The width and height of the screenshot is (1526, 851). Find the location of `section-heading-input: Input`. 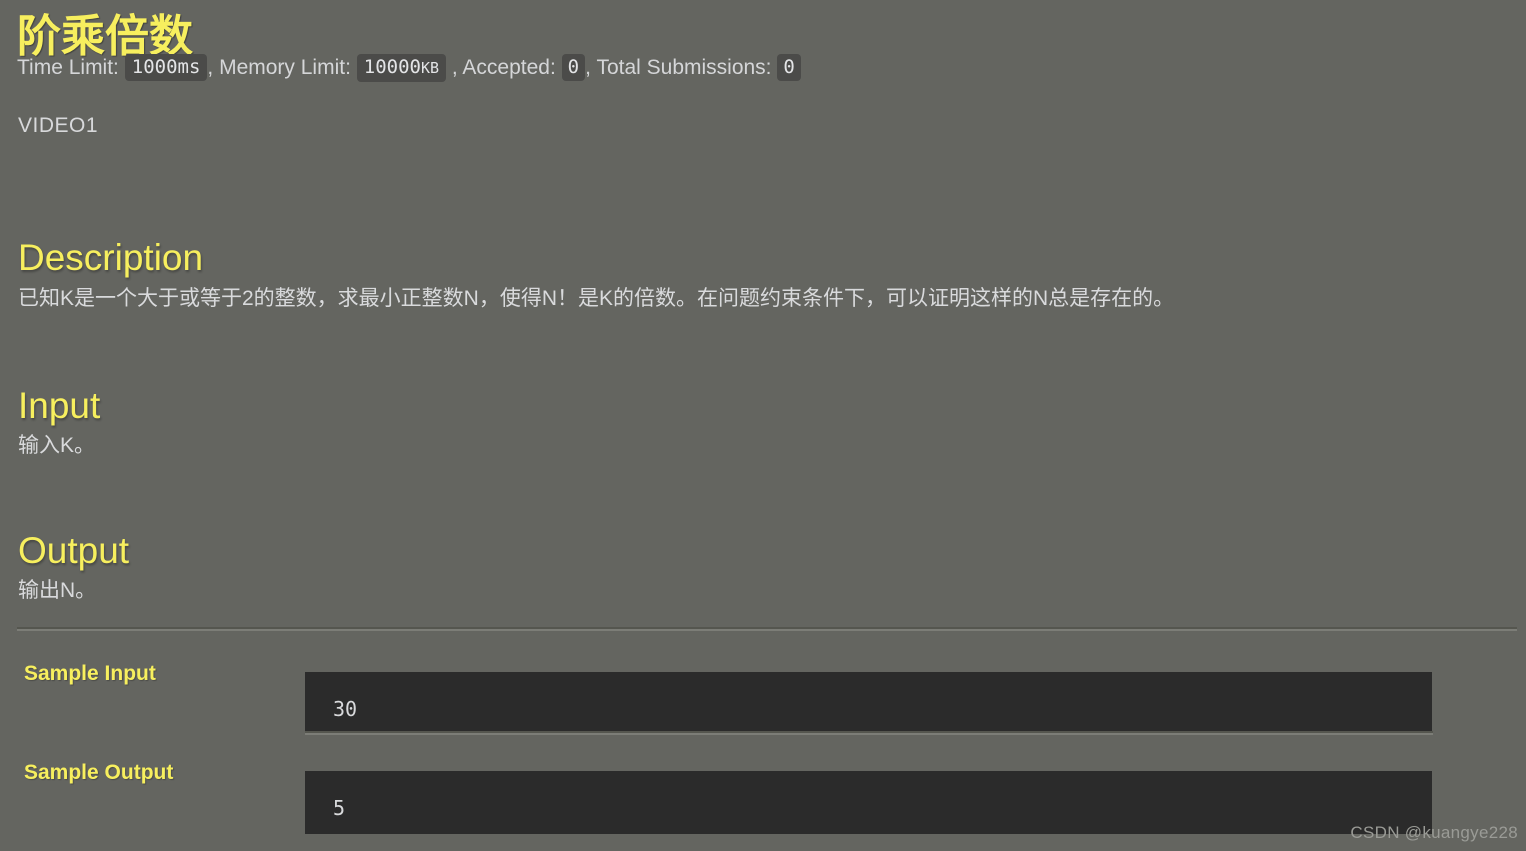

section-heading-input: Input is located at coordinates (59, 405).